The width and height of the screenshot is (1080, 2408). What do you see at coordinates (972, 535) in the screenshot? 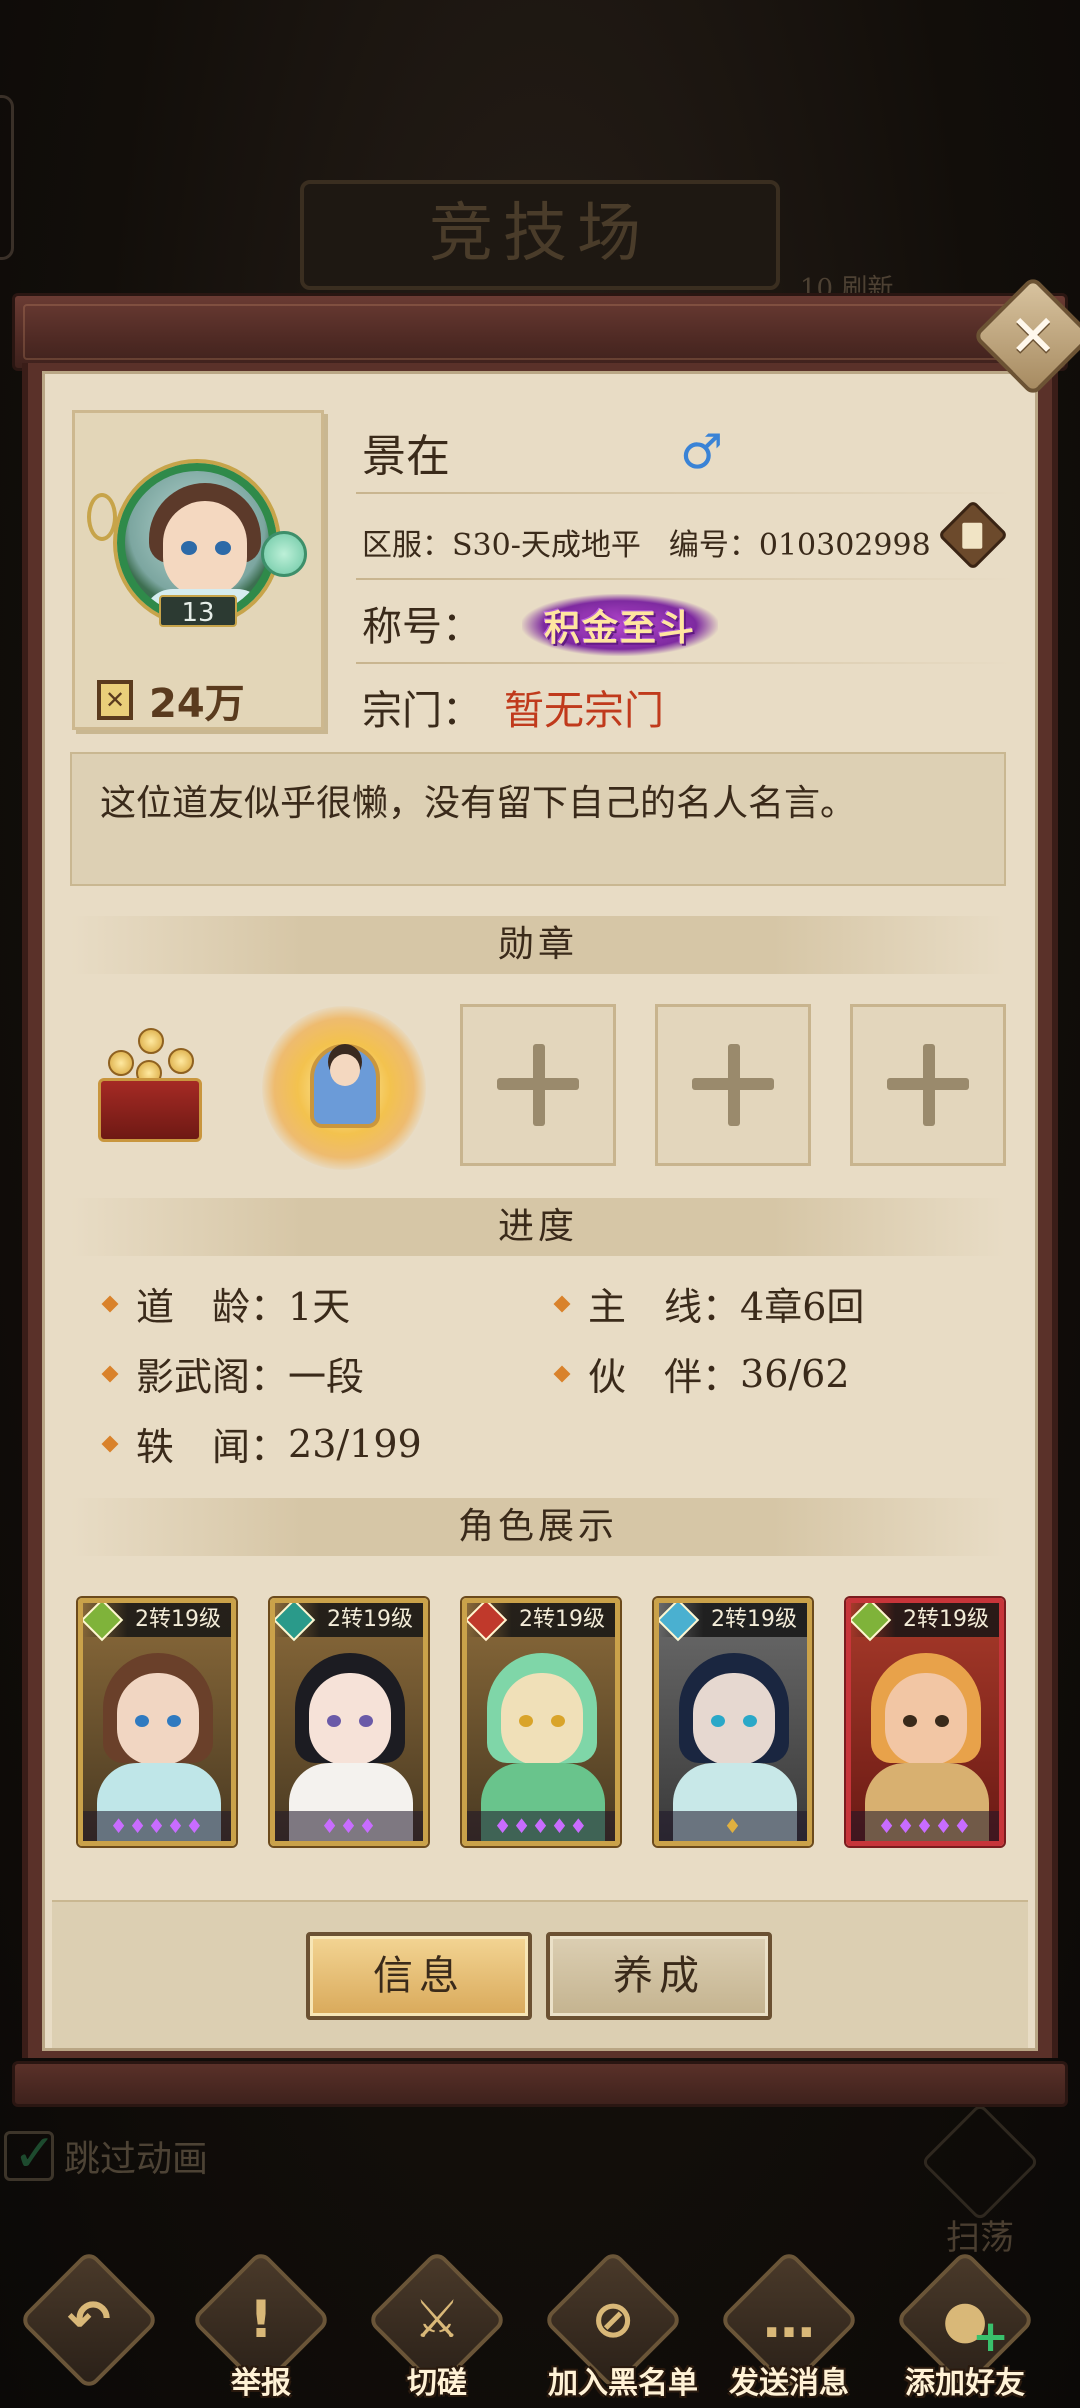
I see `copy-icon` at bounding box center [972, 535].